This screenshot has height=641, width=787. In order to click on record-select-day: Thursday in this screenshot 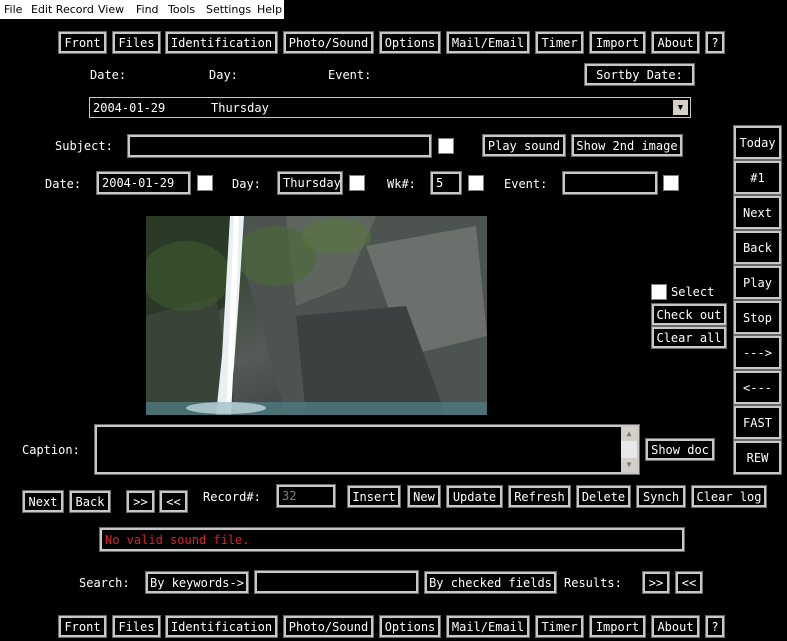, I will do `click(240, 107)`.